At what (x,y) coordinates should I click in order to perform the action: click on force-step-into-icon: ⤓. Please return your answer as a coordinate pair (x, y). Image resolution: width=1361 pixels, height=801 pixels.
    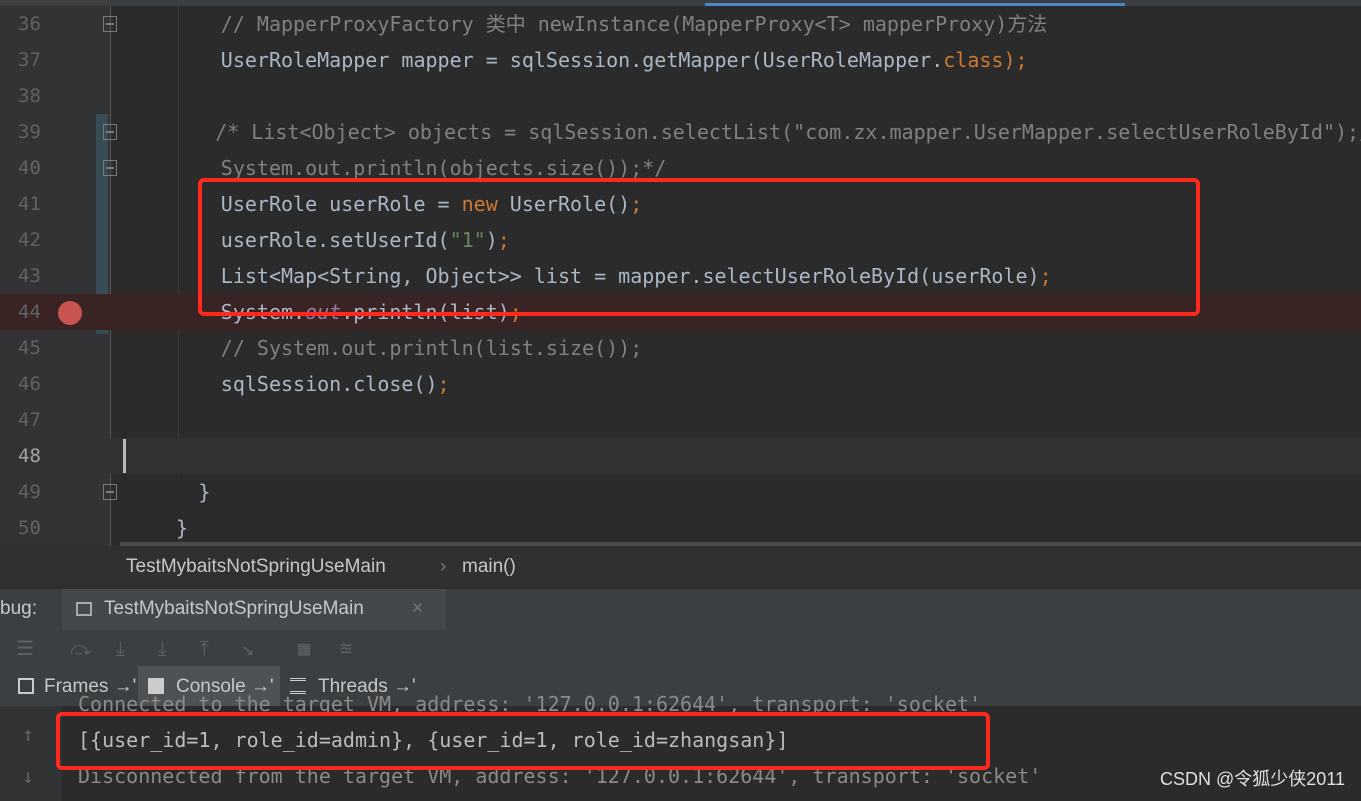
    Looking at the image, I should click on (162, 648).